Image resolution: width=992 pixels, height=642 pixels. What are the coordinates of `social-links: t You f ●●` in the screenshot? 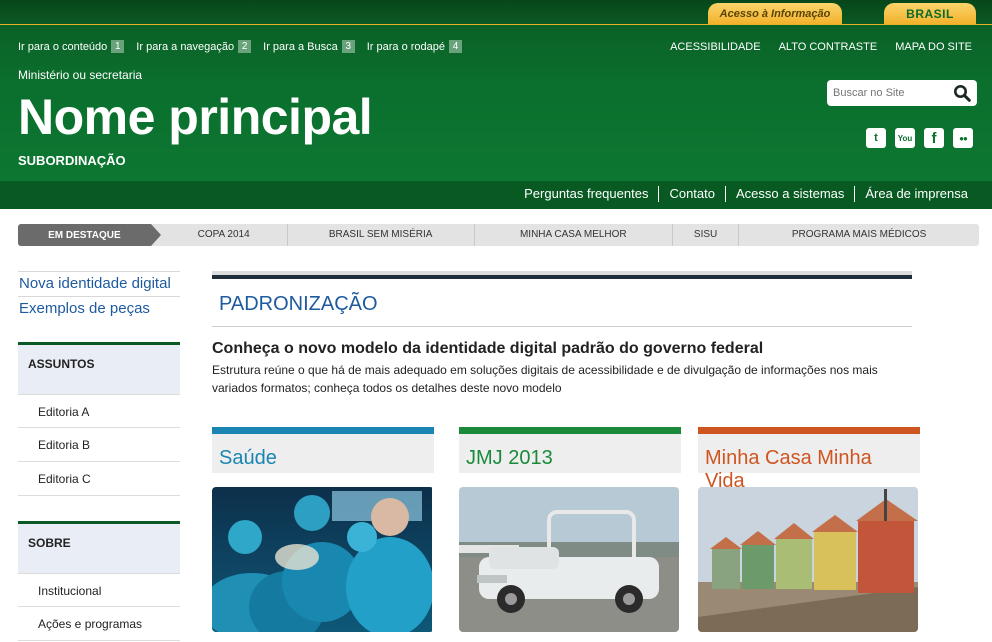 It's located at (919, 138).